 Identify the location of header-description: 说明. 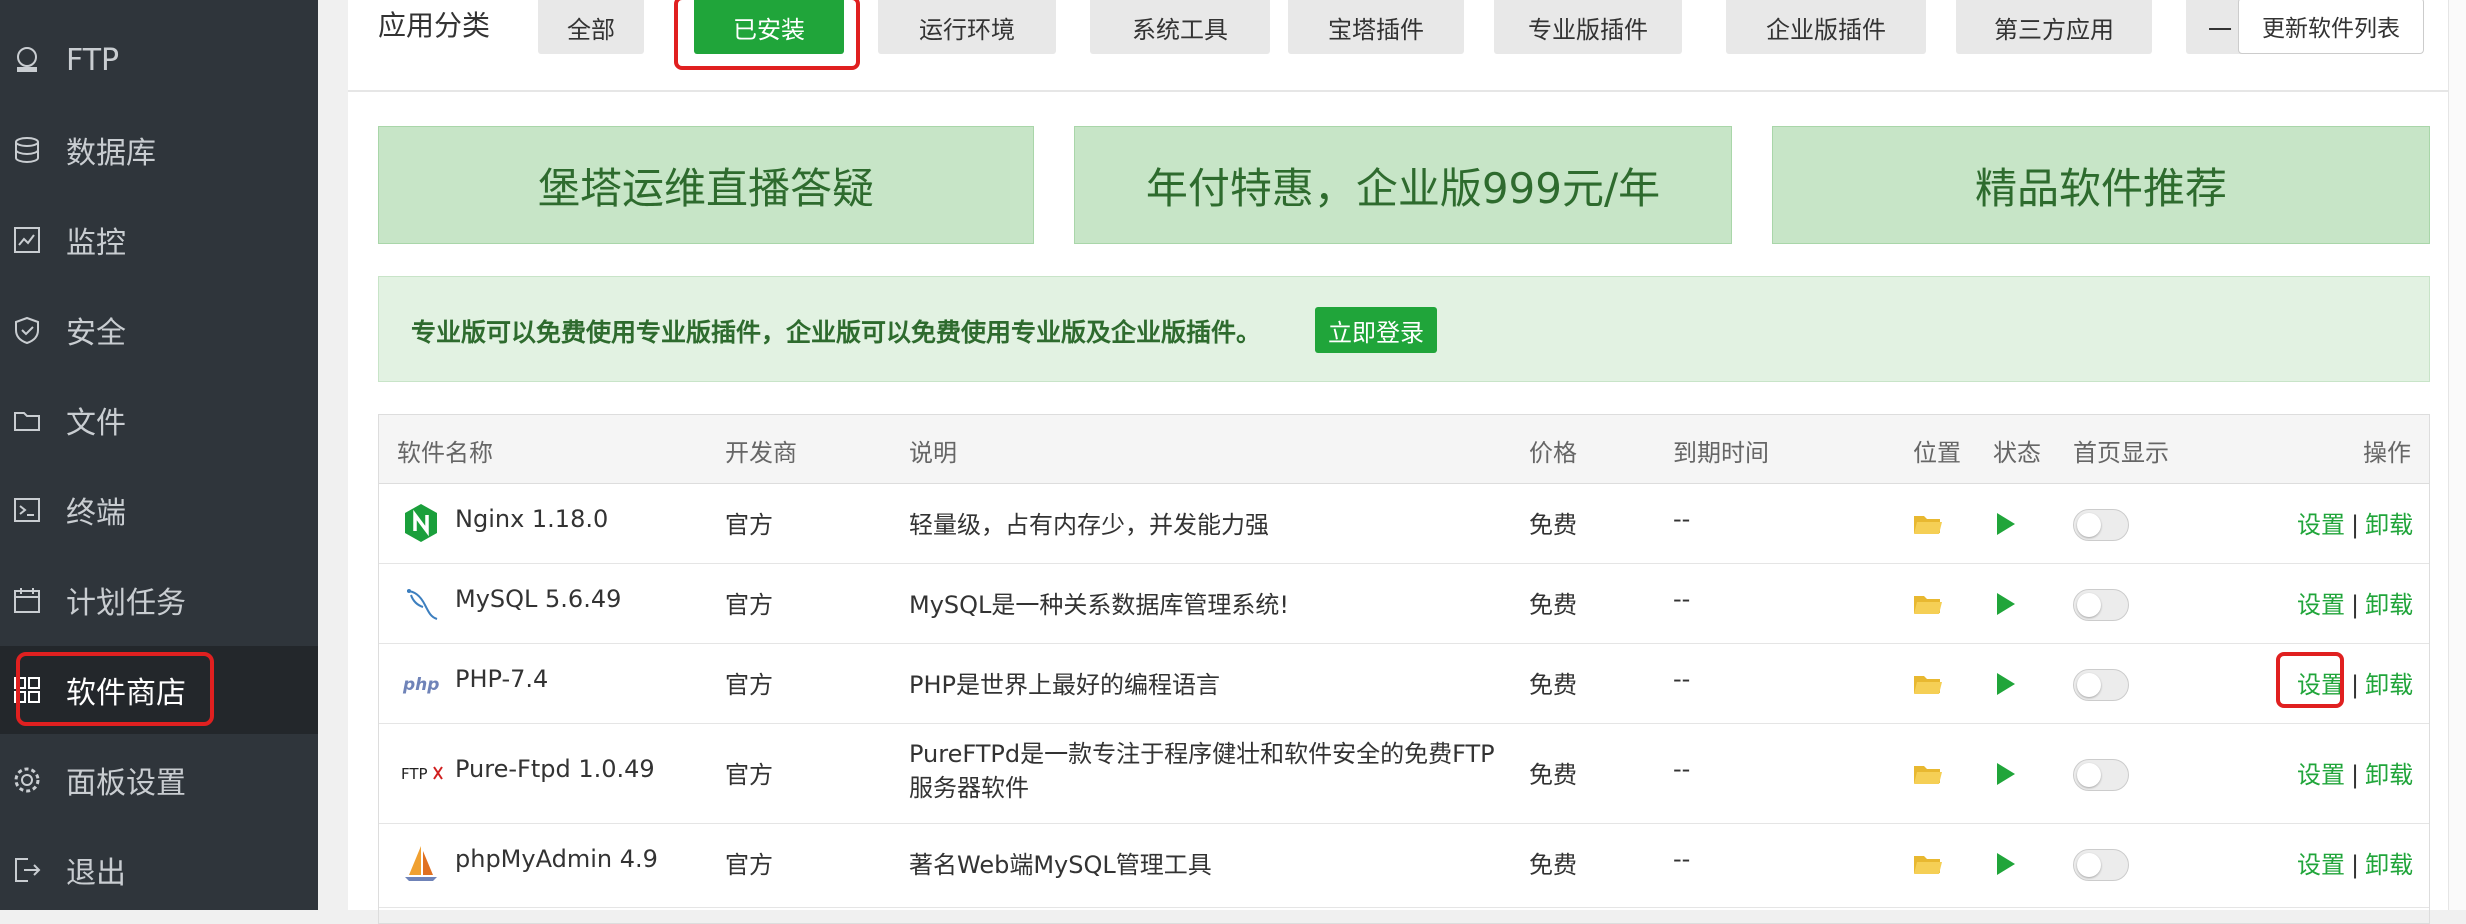
(933, 453).